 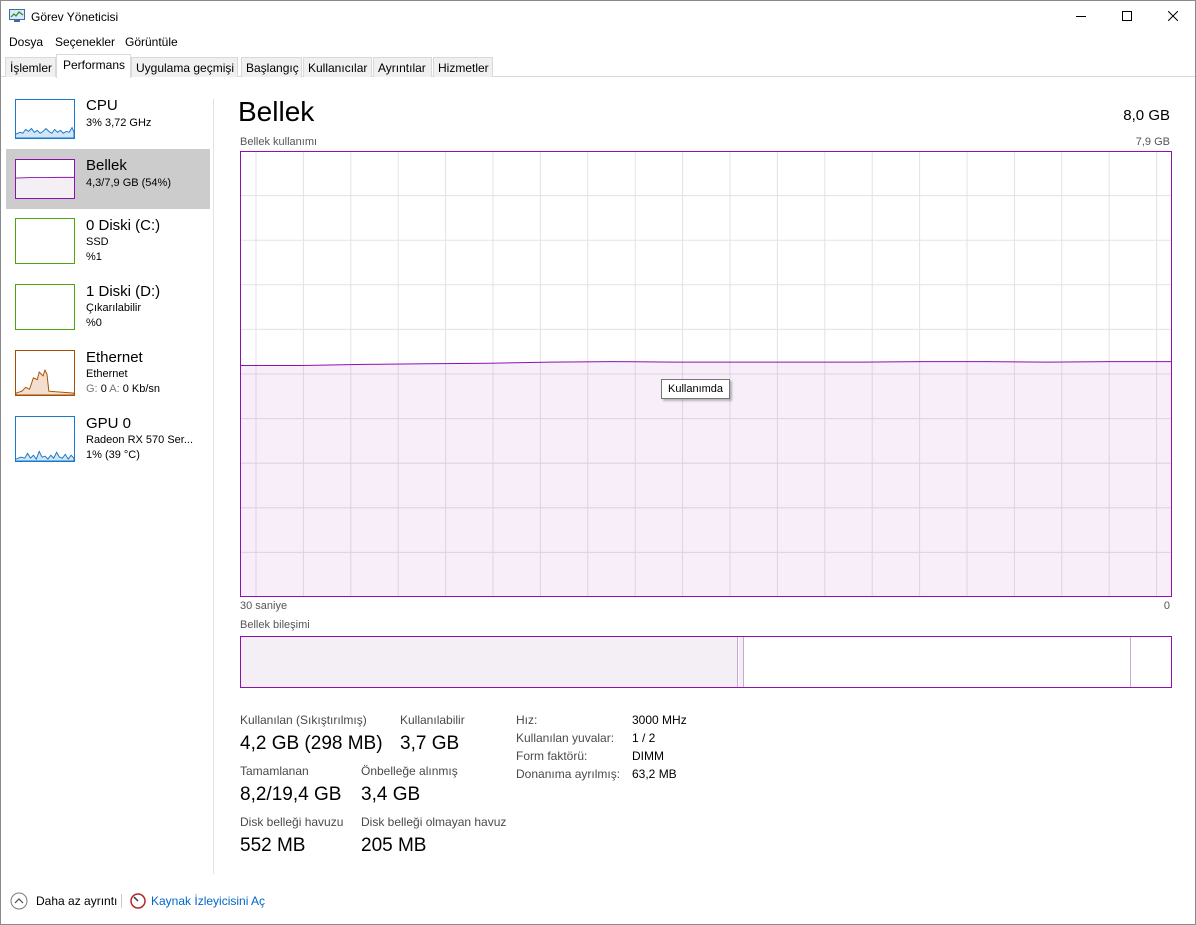 What do you see at coordinates (654, 774) in the screenshot?
I see `hardware-reserved-value: 63,2 MB` at bounding box center [654, 774].